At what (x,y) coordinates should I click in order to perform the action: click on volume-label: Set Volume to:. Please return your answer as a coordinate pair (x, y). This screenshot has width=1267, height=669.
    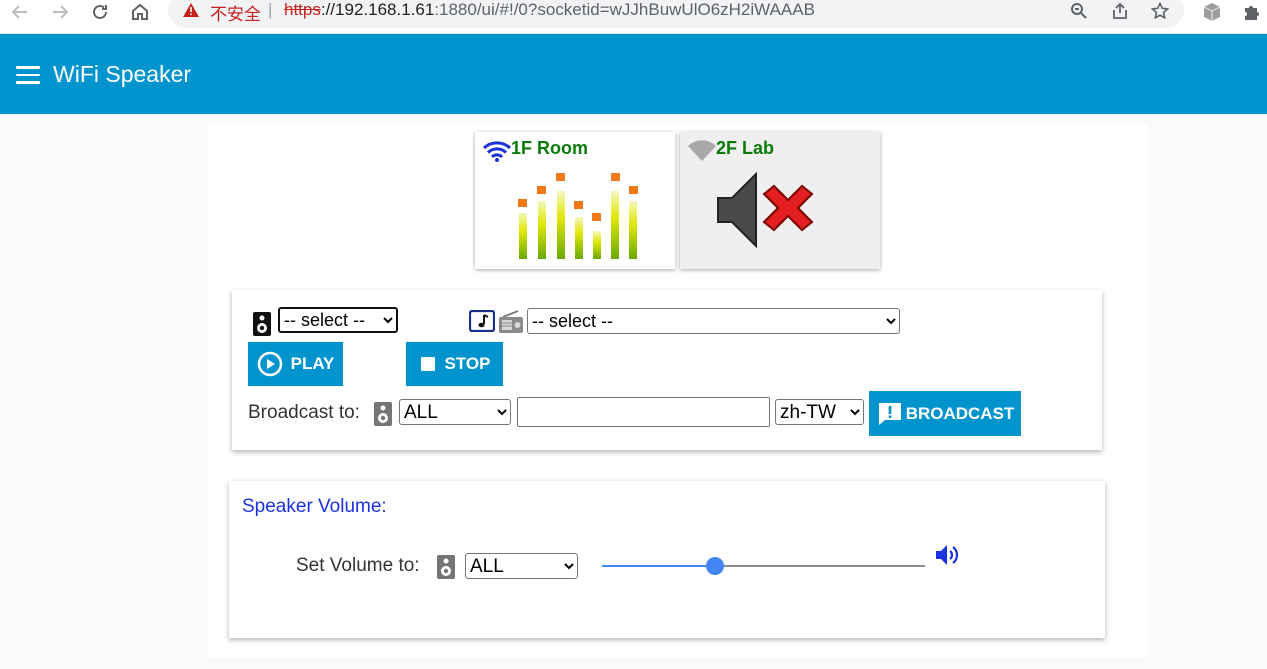
    Looking at the image, I should click on (358, 565).